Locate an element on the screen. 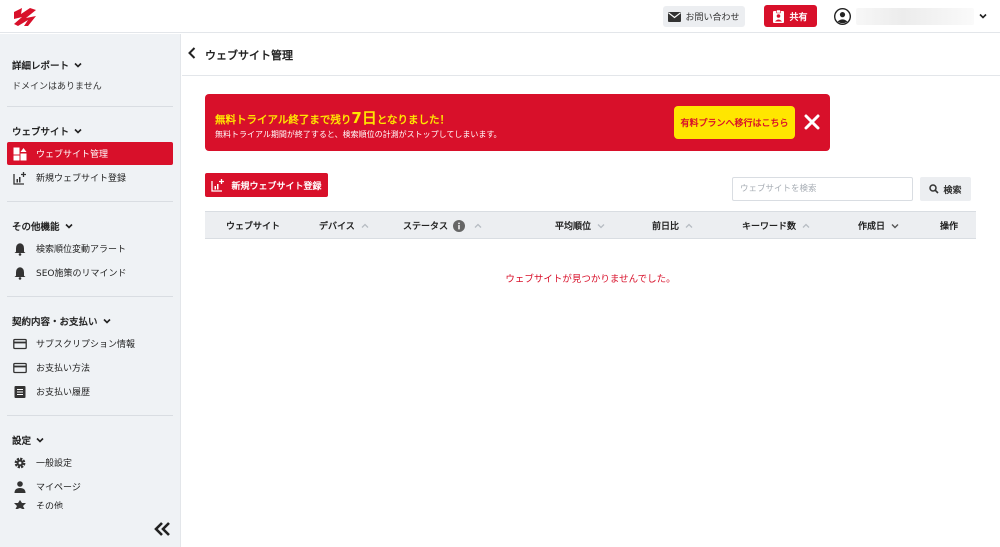 The height and width of the screenshot is (547, 1000). sidebar-item-payment-method: お支払い方法 is located at coordinates (90, 367).